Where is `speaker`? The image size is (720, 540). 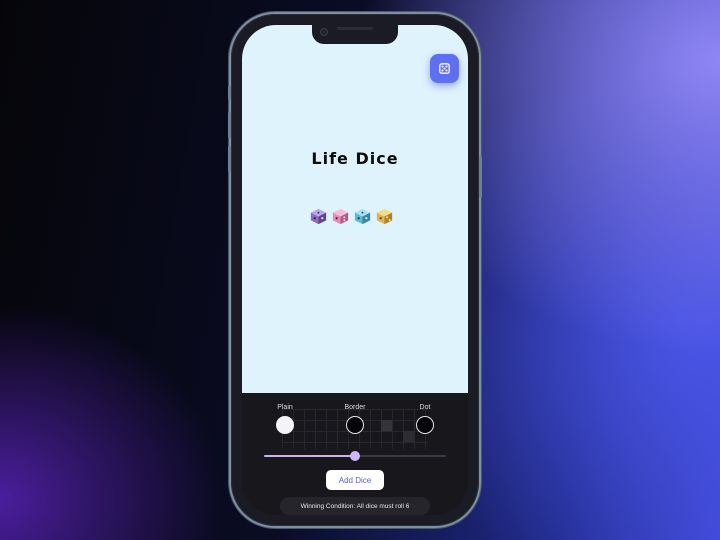 speaker is located at coordinates (355, 28).